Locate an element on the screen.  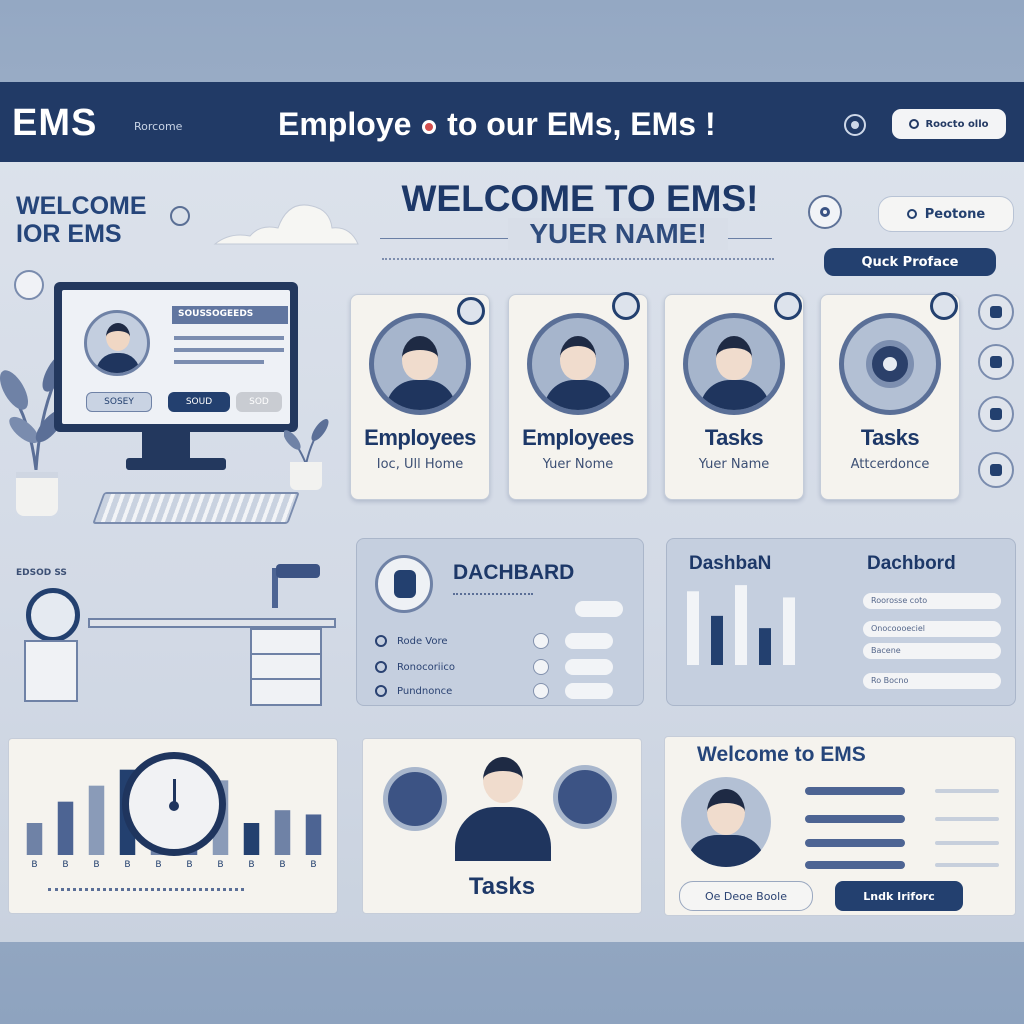
small-plant-pot is located at coordinates (306, 476).